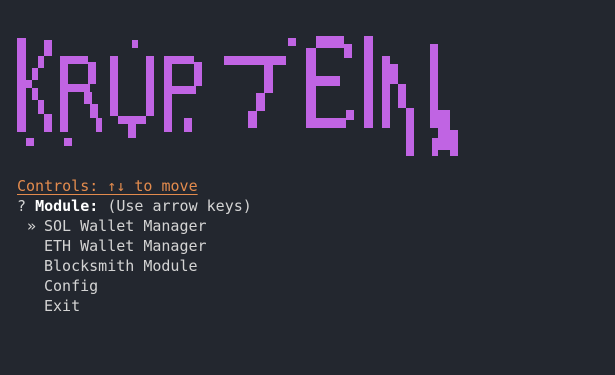 Image resolution: width=615 pixels, height=375 pixels. What do you see at coordinates (420, 100) in the screenshot?
I see `banner-letter-n` at bounding box center [420, 100].